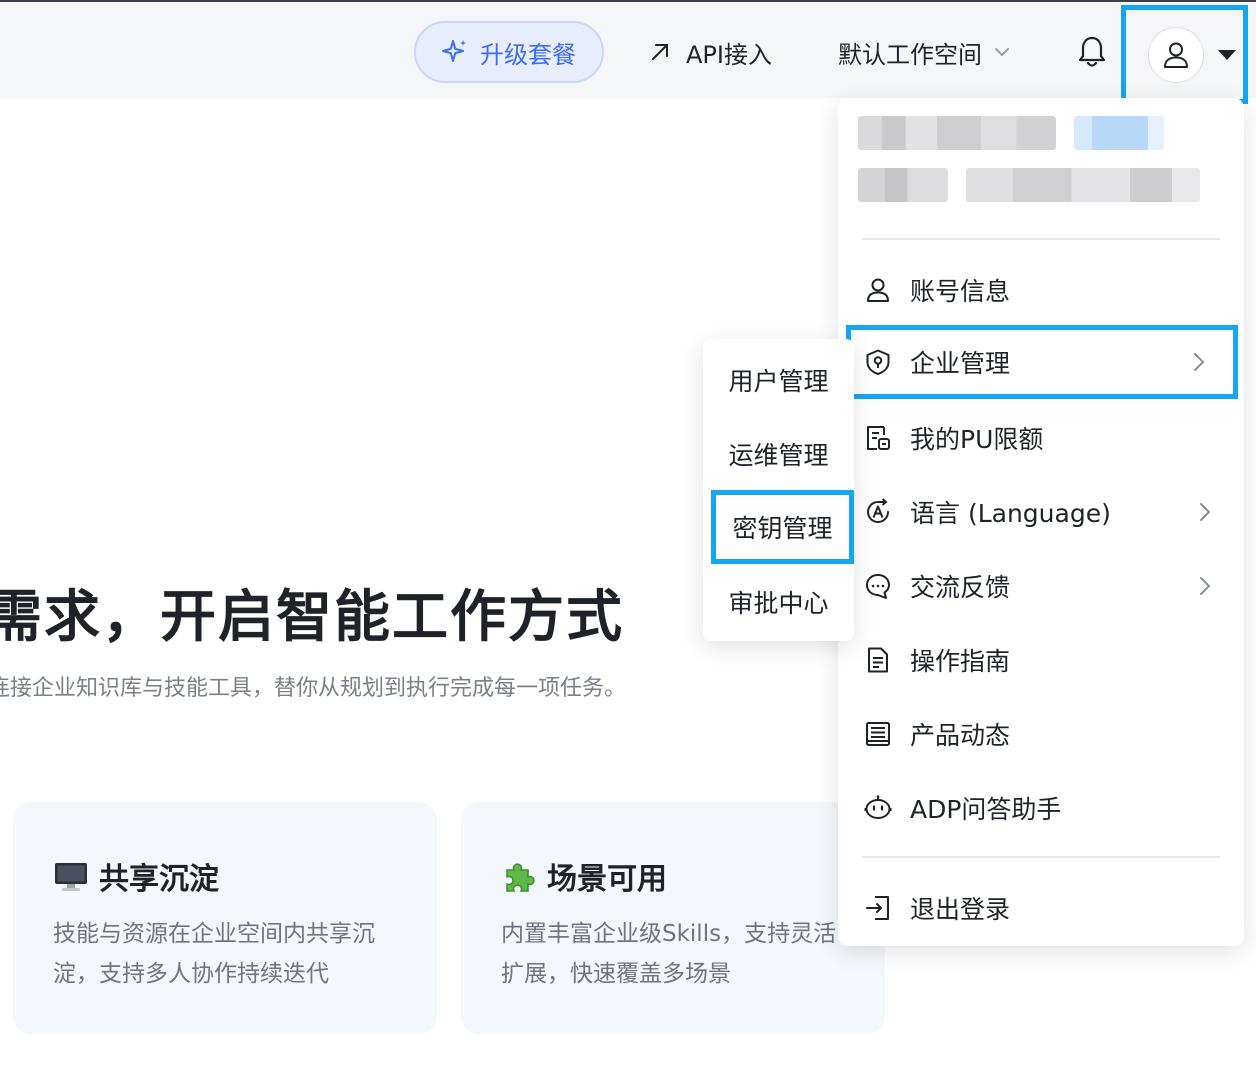 This screenshot has width=1256, height=1078. What do you see at coordinates (225, 876) in the screenshot?
I see `card-heading: 共享沉淀` at bounding box center [225, 876].